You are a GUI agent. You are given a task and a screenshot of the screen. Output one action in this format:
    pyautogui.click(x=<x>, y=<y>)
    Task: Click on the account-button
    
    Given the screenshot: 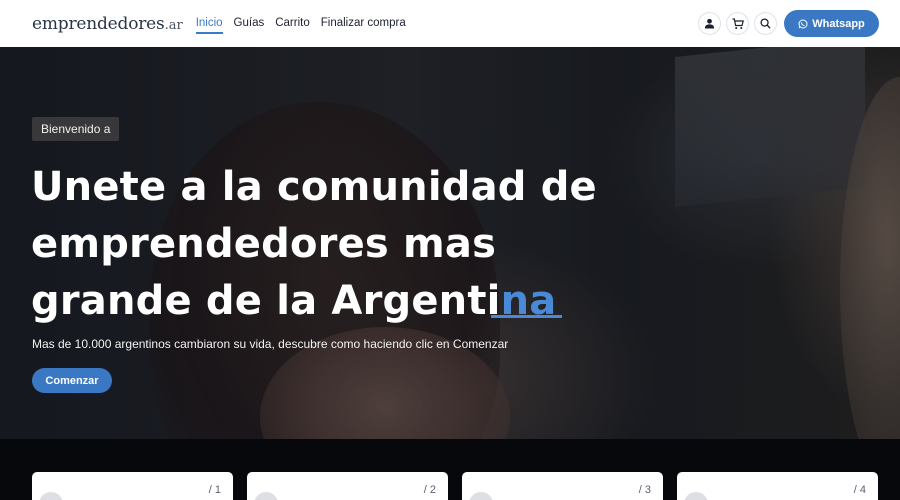 What is the action you would take?
    pyautogui.click(x=709, y=23)
    